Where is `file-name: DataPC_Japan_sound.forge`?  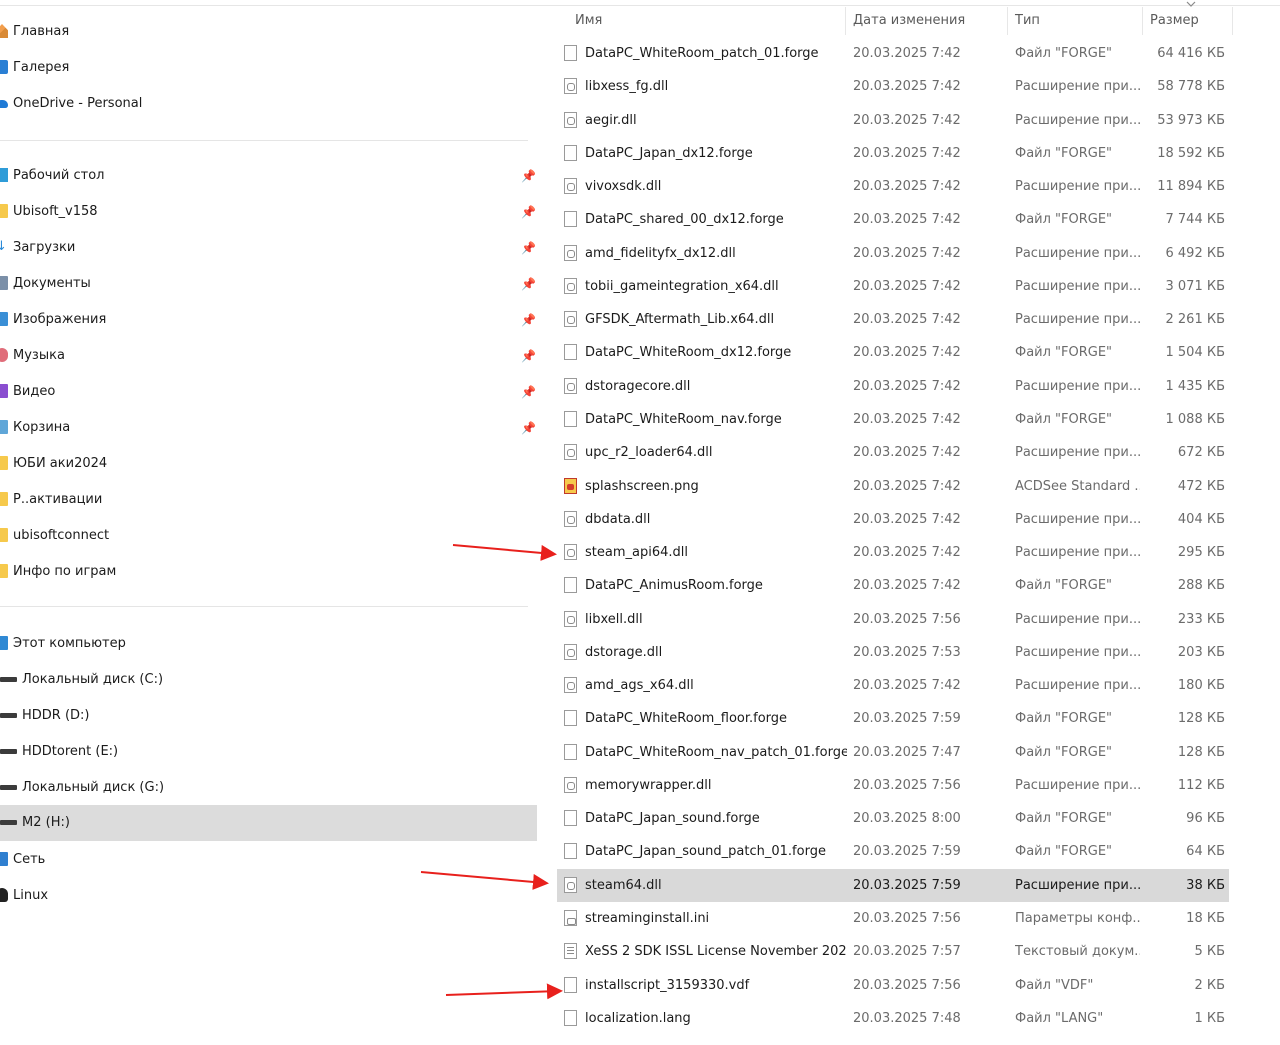 file-name: DataPC_Japan_sound.forge is located at coordinates (672, 819).